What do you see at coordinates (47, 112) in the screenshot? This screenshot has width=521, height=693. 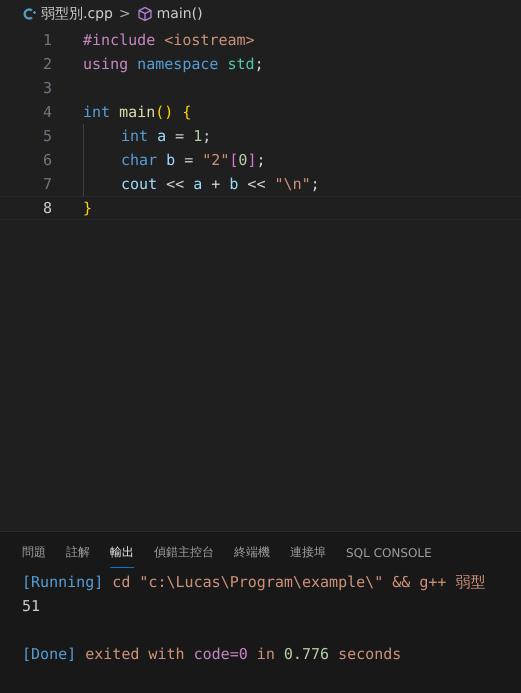 I see `line-number: 4` at bounding box center [47, 112].